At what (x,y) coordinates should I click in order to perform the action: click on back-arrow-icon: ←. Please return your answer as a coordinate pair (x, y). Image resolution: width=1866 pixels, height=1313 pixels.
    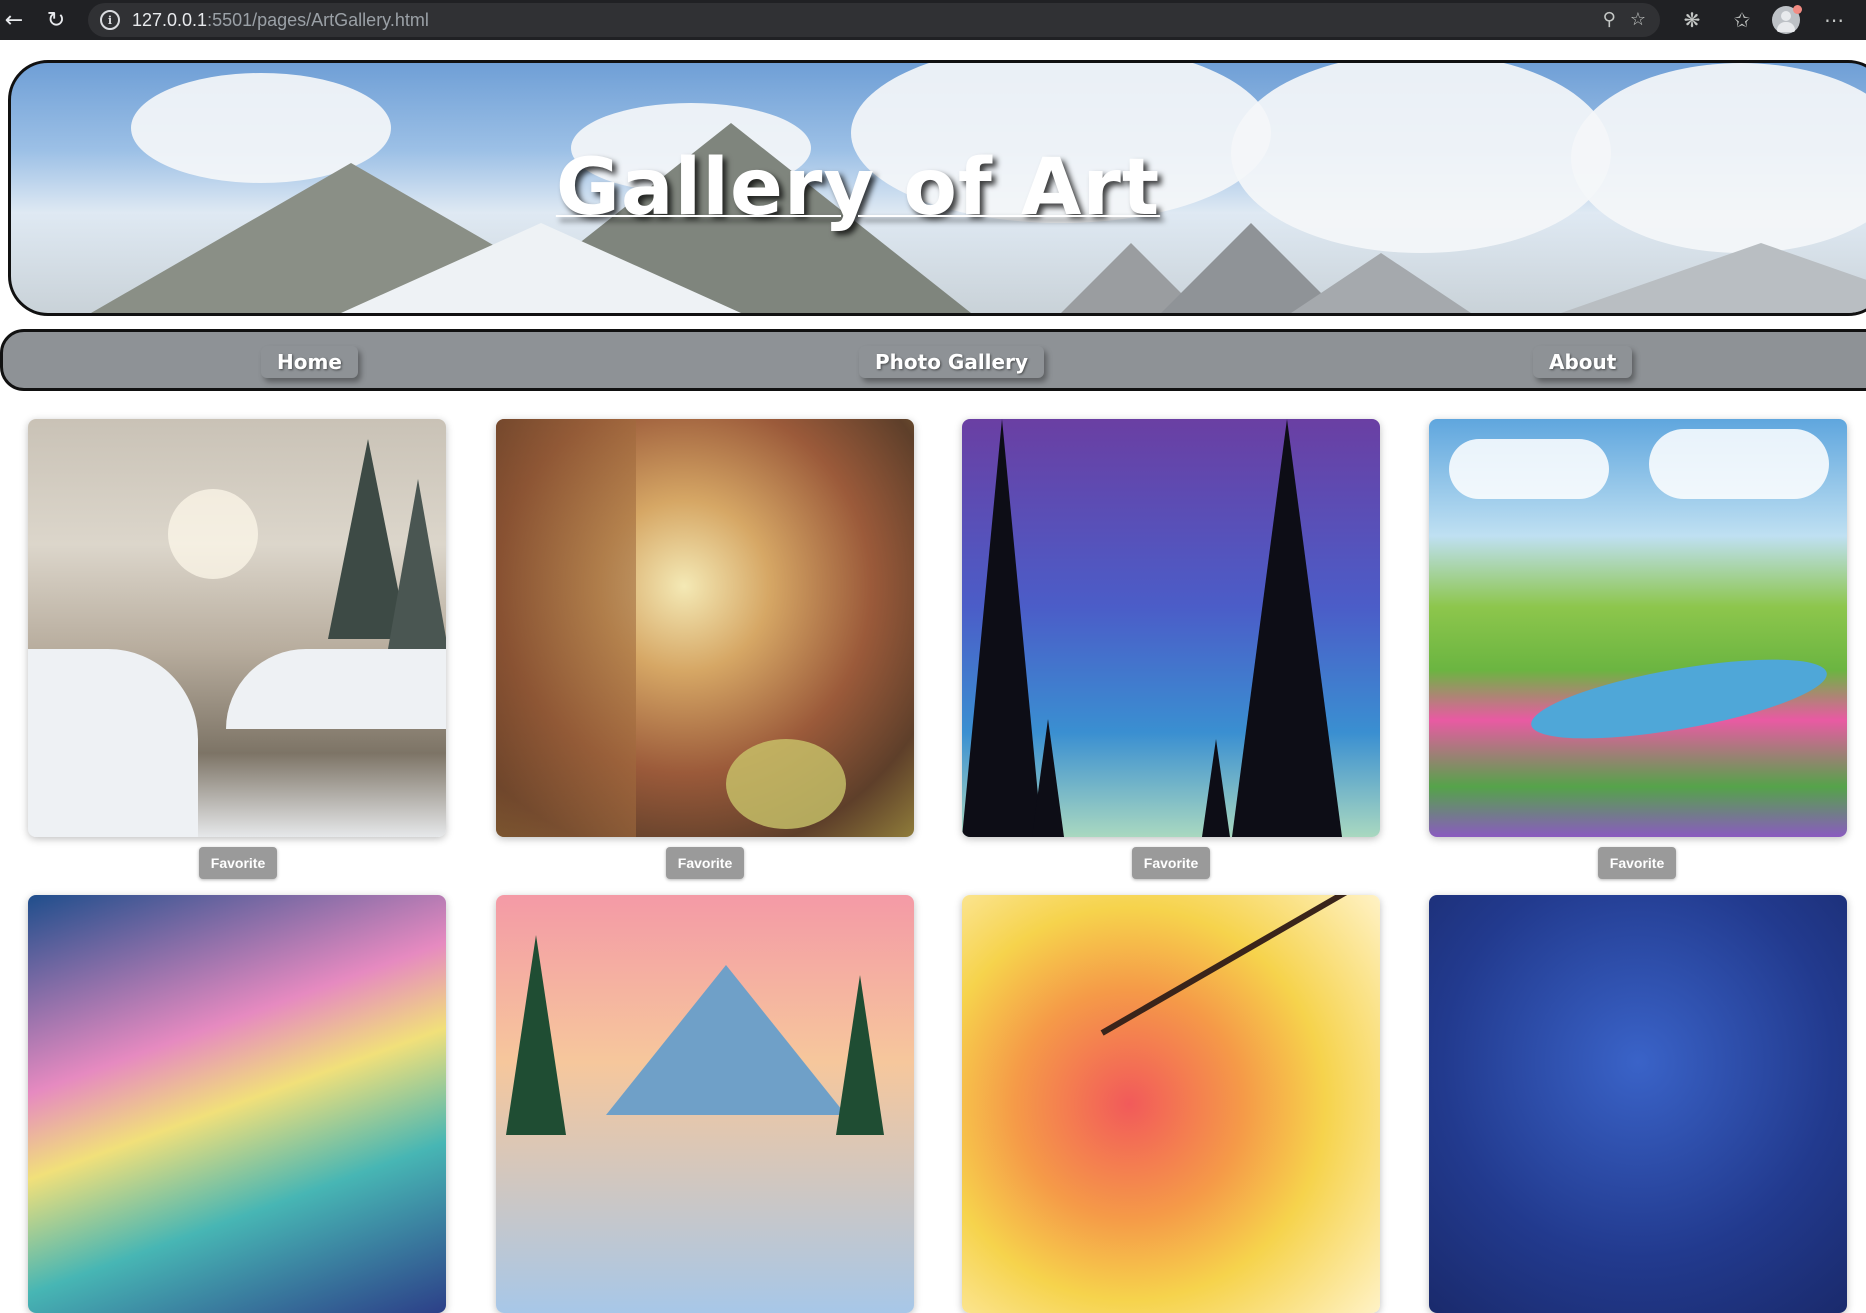
    Looking at the image, I should click on (14, 20).